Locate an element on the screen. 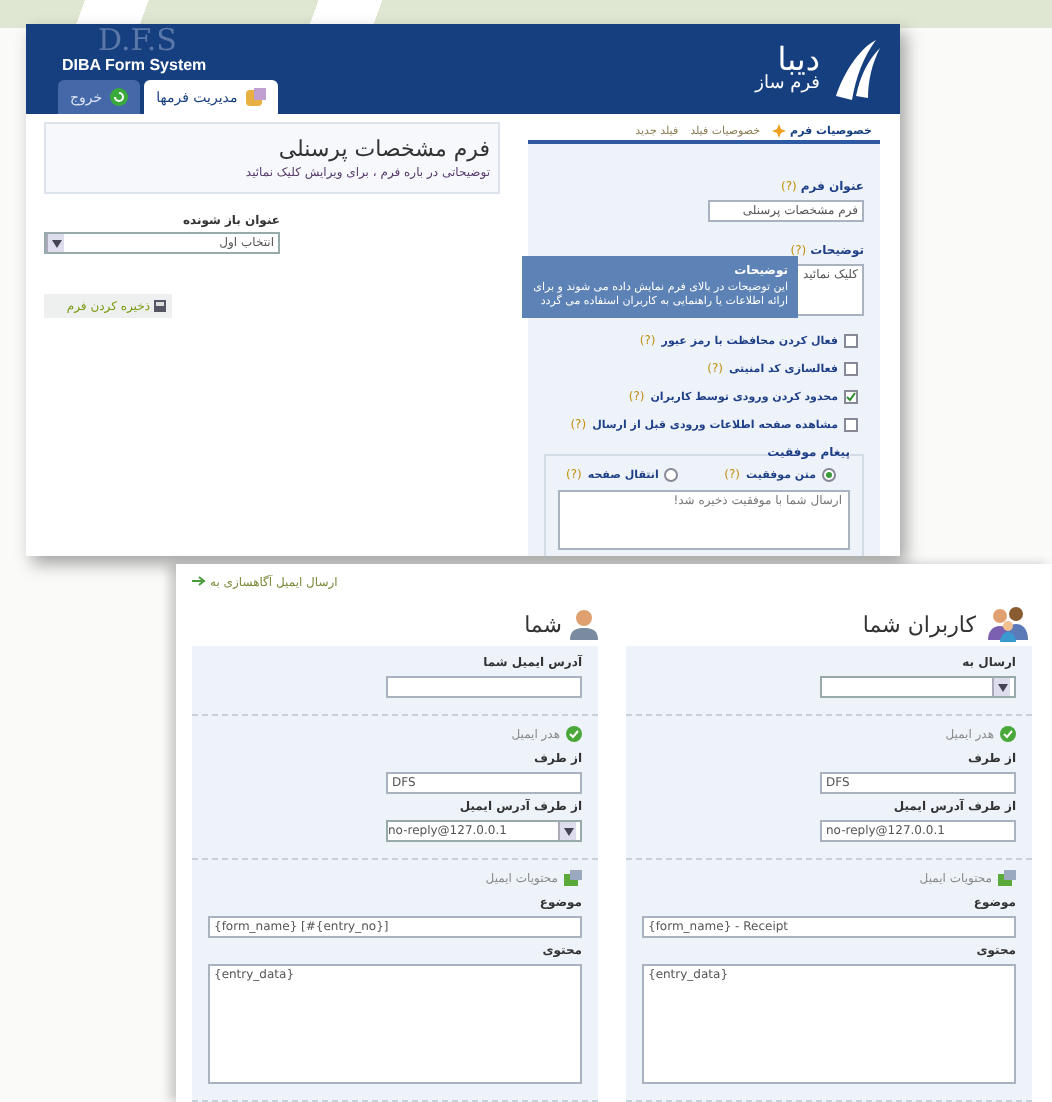  watermark-text: D.F.S is located at coordinates (138, 40).